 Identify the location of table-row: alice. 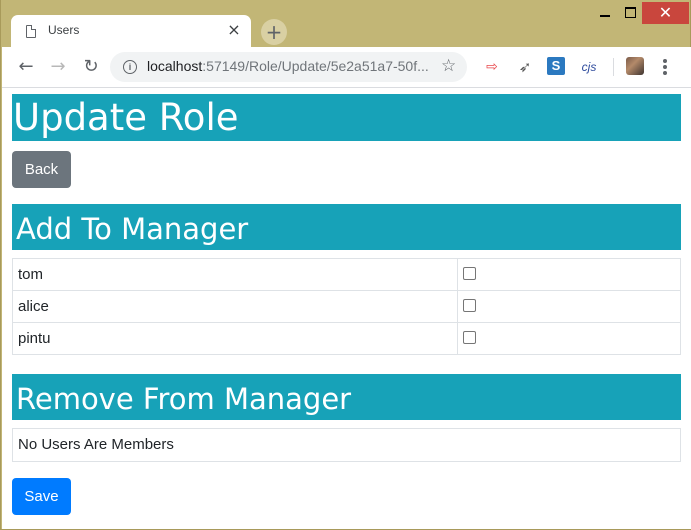
(346, 306).